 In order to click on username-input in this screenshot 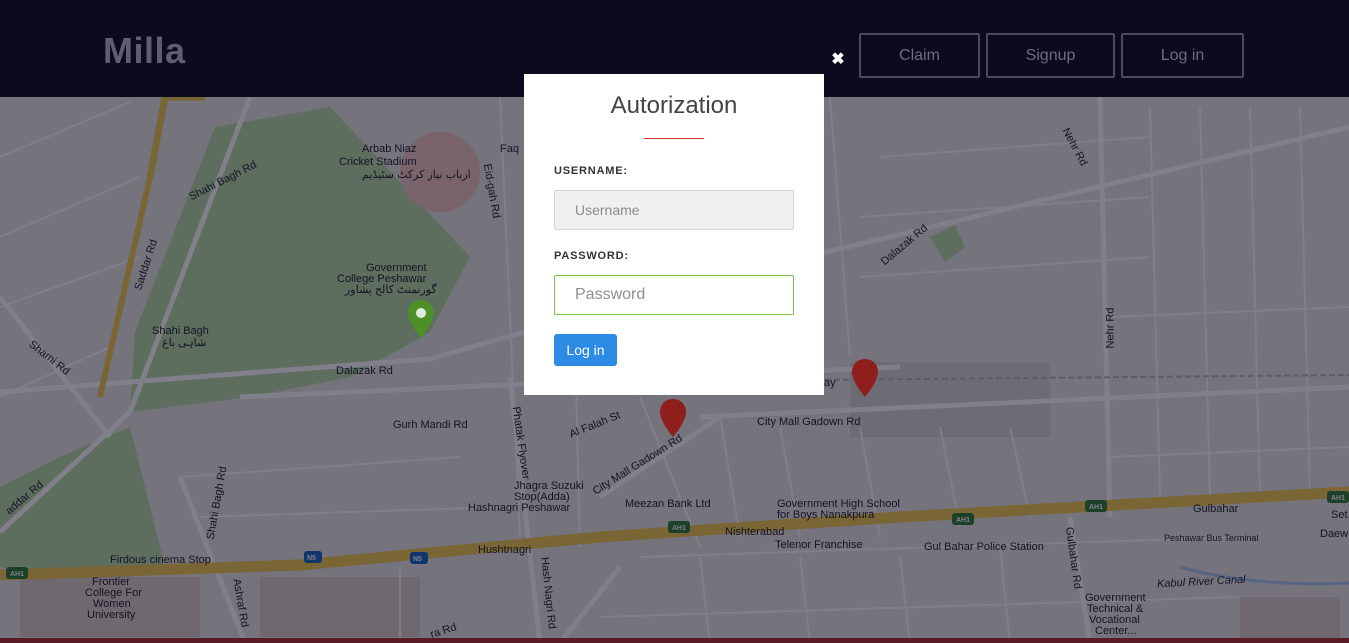, I will do `click(674, 210)`.